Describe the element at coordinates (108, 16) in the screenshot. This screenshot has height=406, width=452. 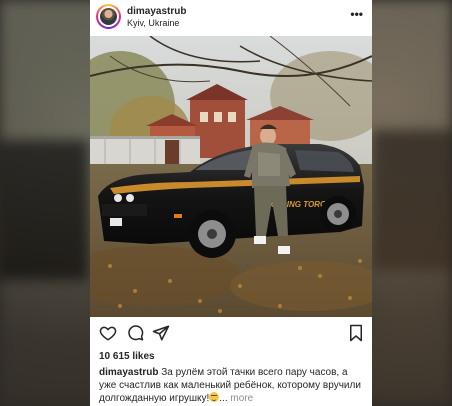
I see `avatar` at that location.